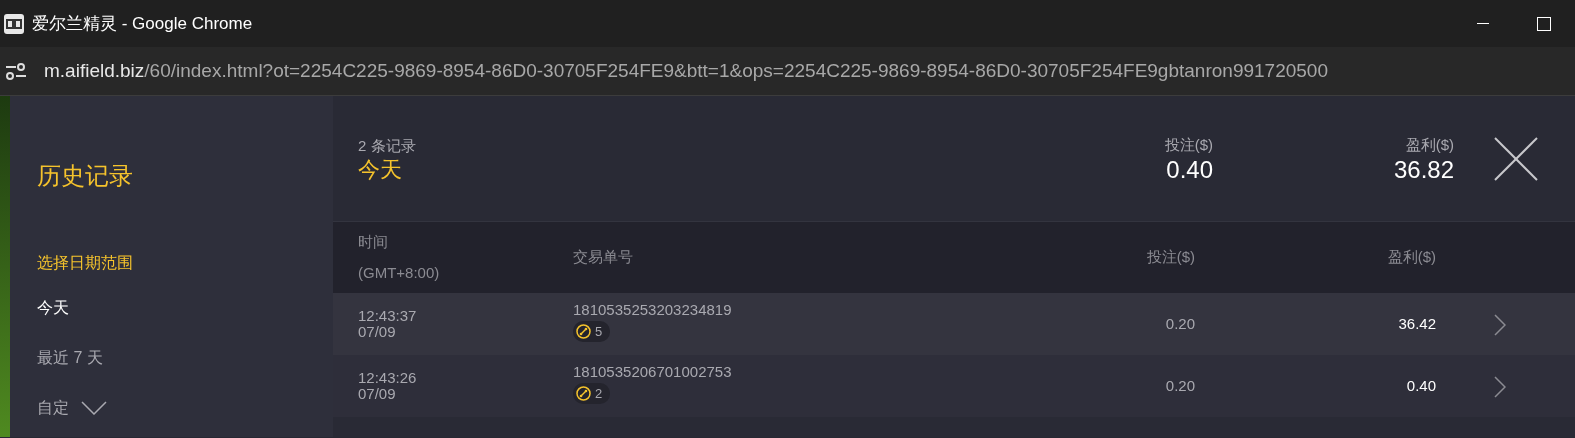 The image size is (1575, 438). Describe the element at coordinates (653, 372) in the screenshot. I see `transaction-id: 1810535206701002753` at that location.